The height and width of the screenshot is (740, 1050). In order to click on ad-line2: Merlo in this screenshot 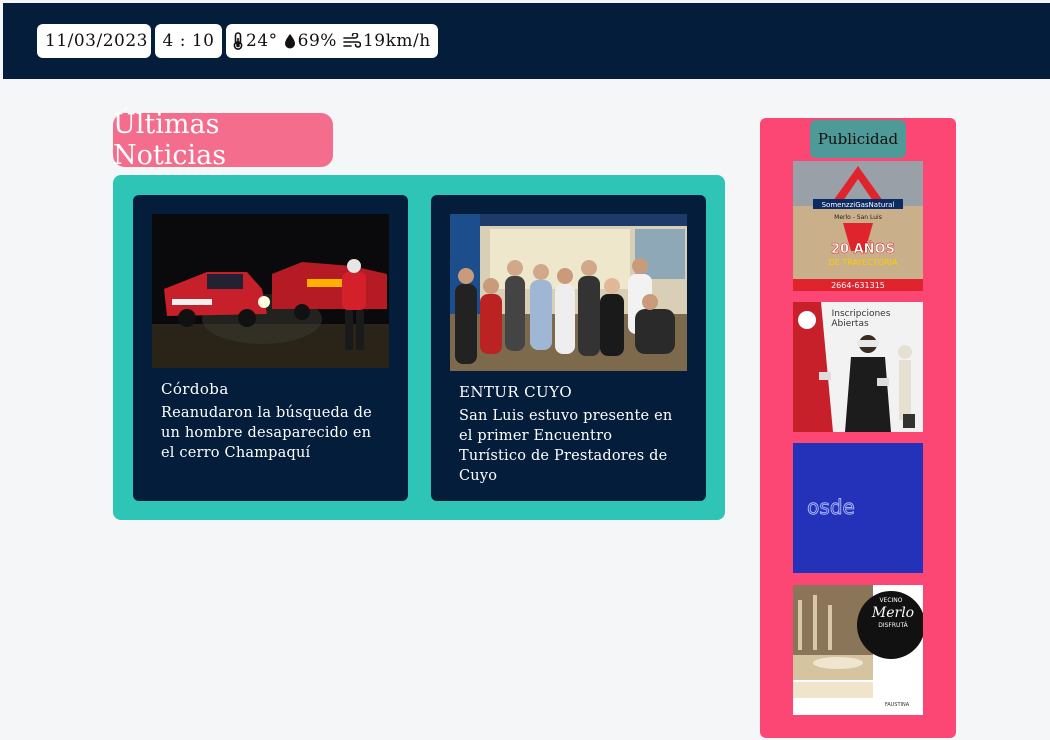, I will do `click(892, 613)`.